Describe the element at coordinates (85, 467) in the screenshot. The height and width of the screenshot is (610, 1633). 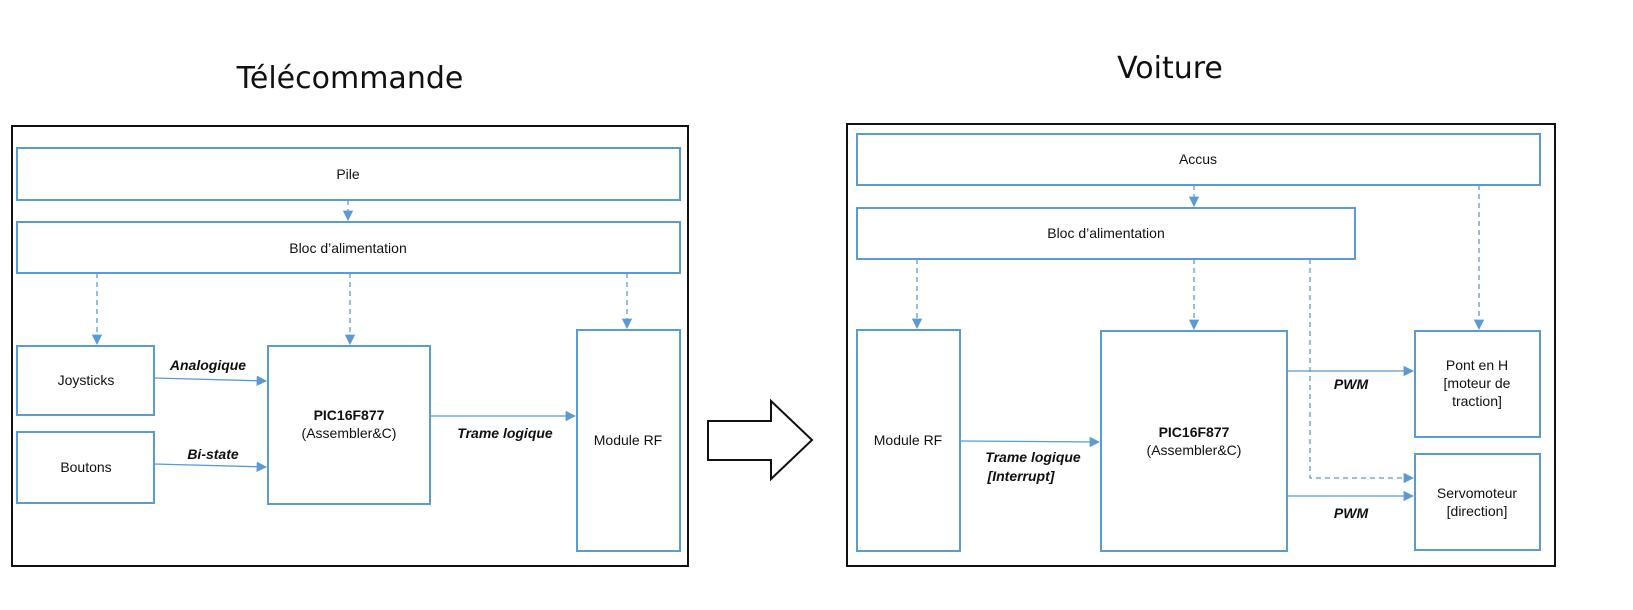
I see `boutons-label: Boutons` at that location.